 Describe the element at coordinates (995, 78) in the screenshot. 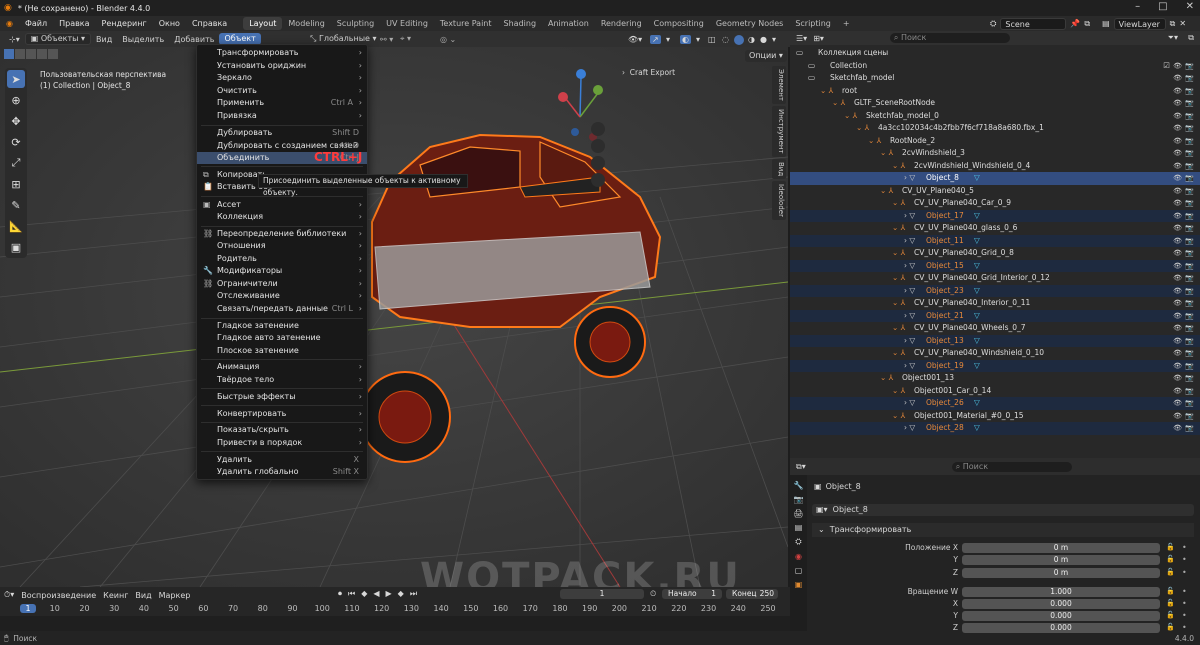

I see `outliner-row: ▭ Sketchfab_model 👁 📷` at that location.